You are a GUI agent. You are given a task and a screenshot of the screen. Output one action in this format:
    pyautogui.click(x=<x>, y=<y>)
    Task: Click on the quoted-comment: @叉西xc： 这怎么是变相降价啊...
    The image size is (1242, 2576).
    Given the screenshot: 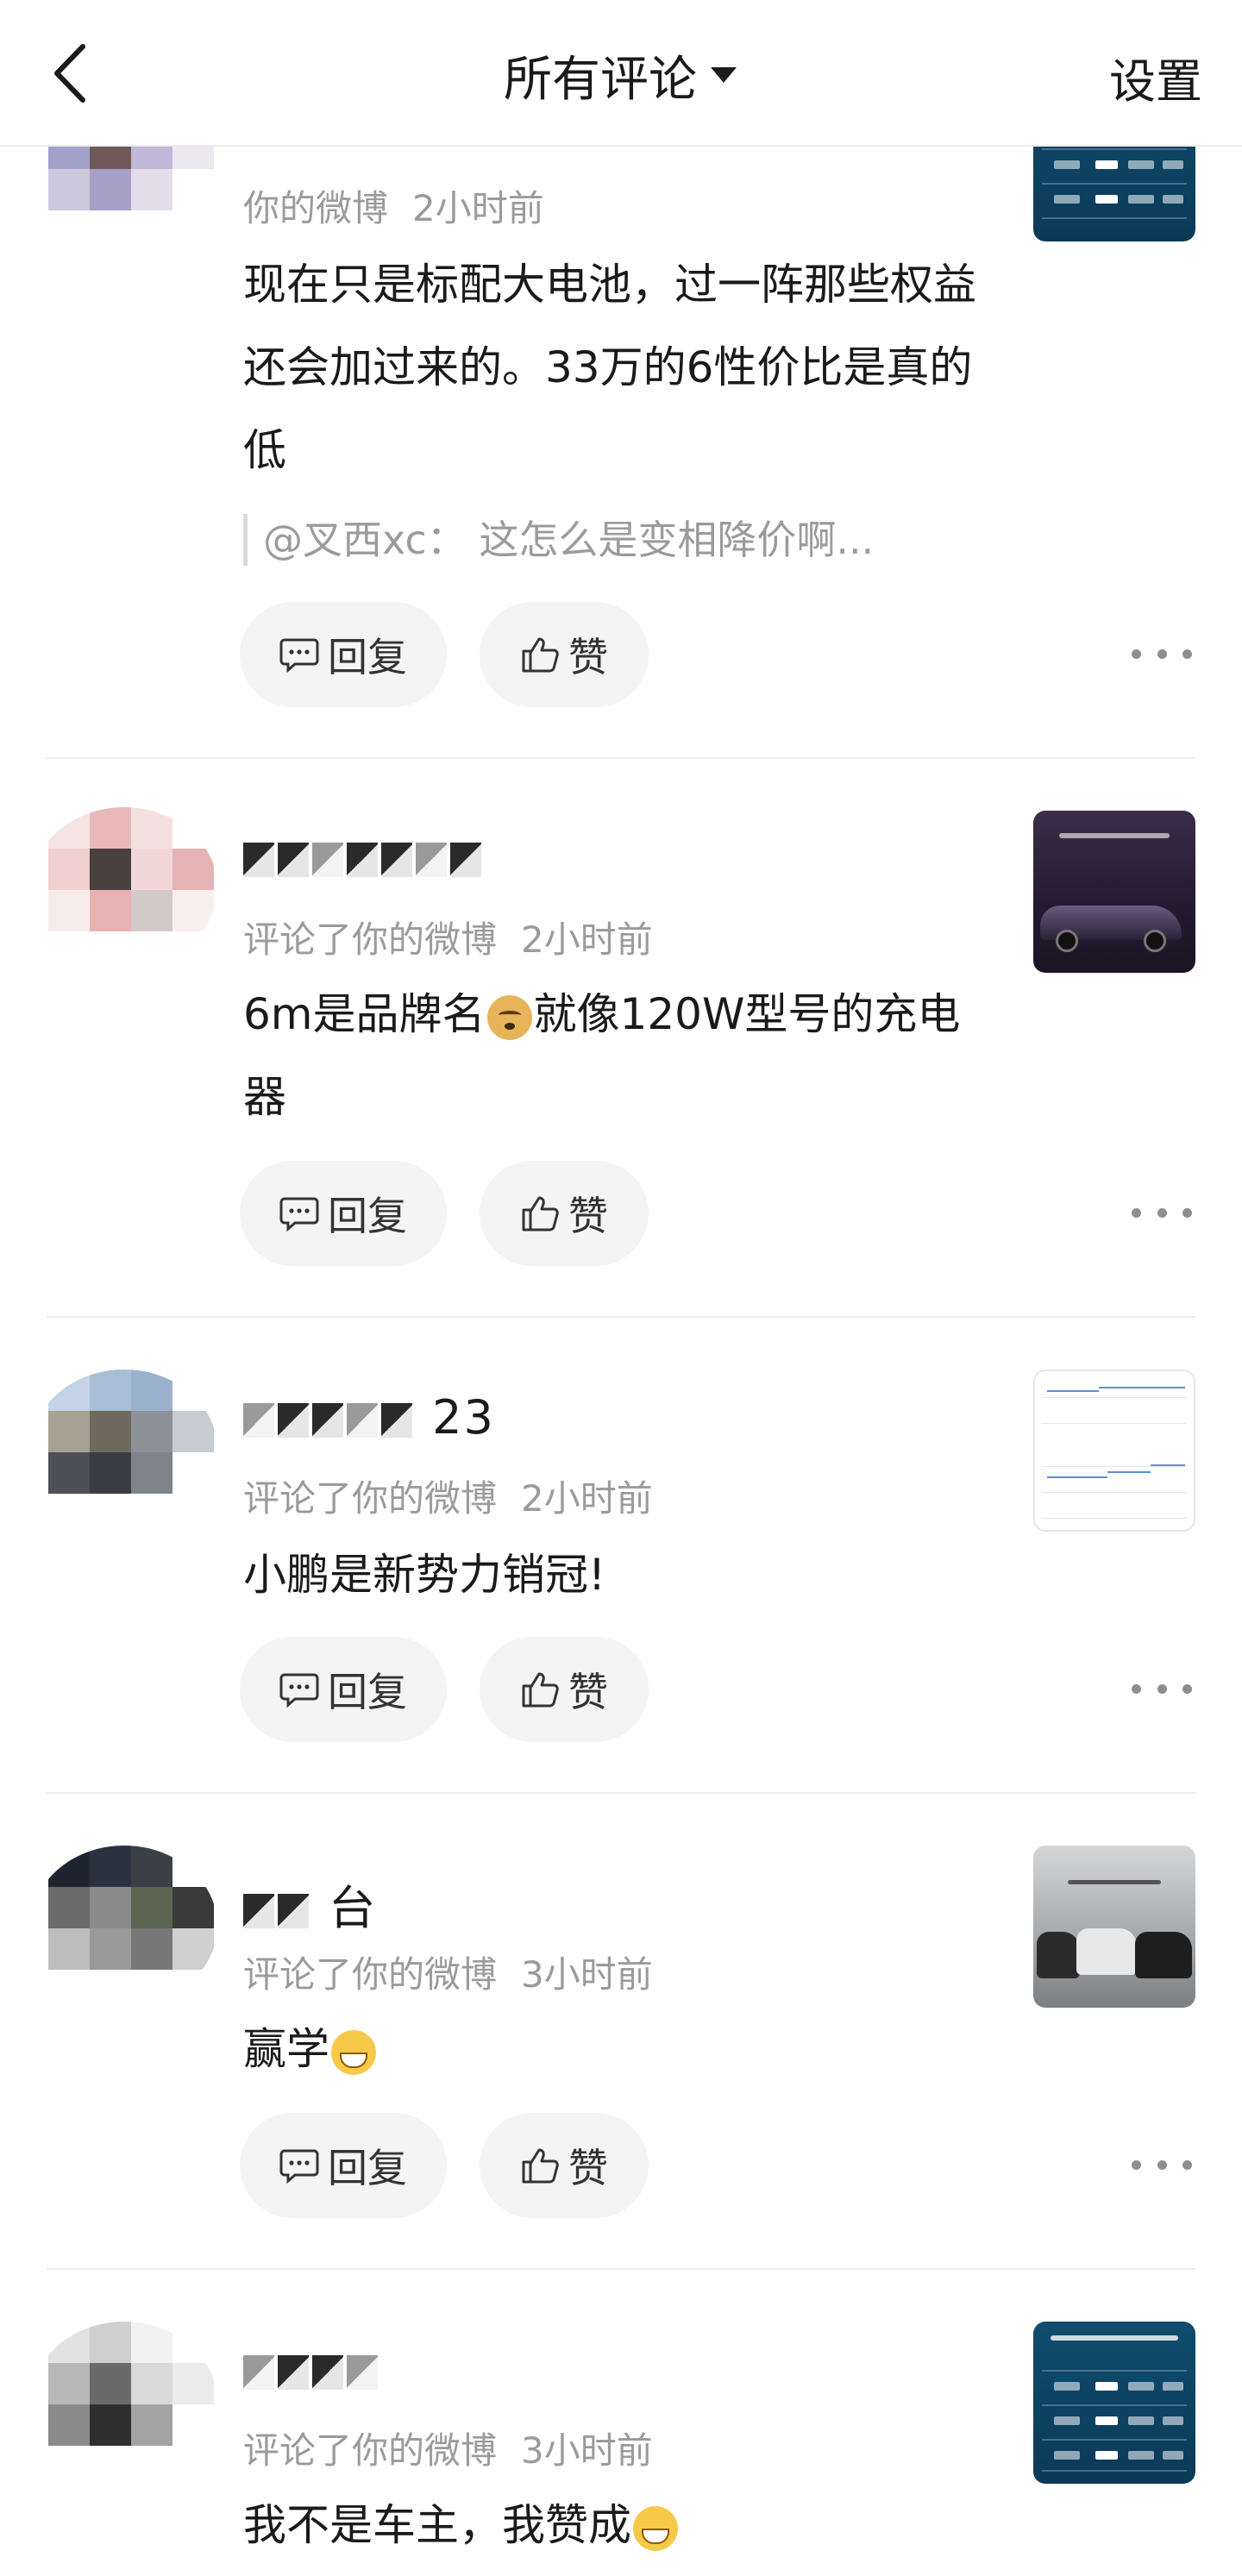 What is the action you would take?
    pyautogui.click(x=622, y=540)
    